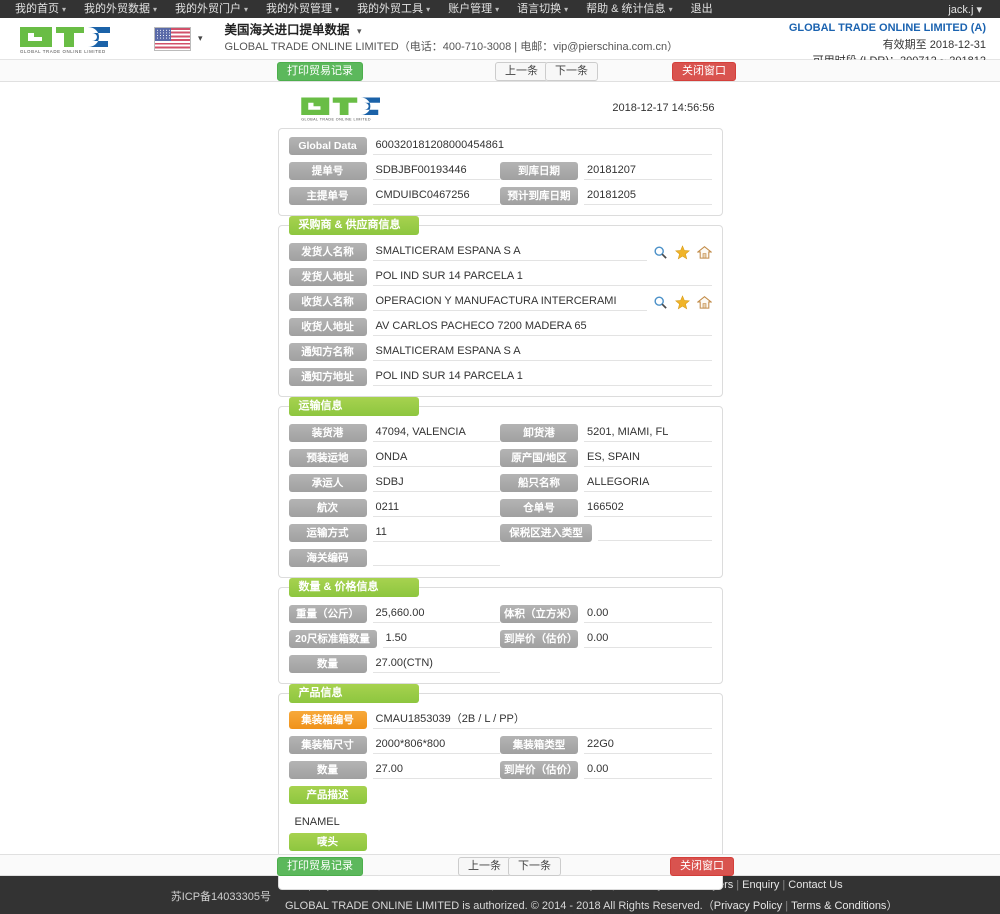  Describe the element at coordinates (287, 30) in the screenshot. I see `page-title-text: 美国海关进口提单数据` at that location.